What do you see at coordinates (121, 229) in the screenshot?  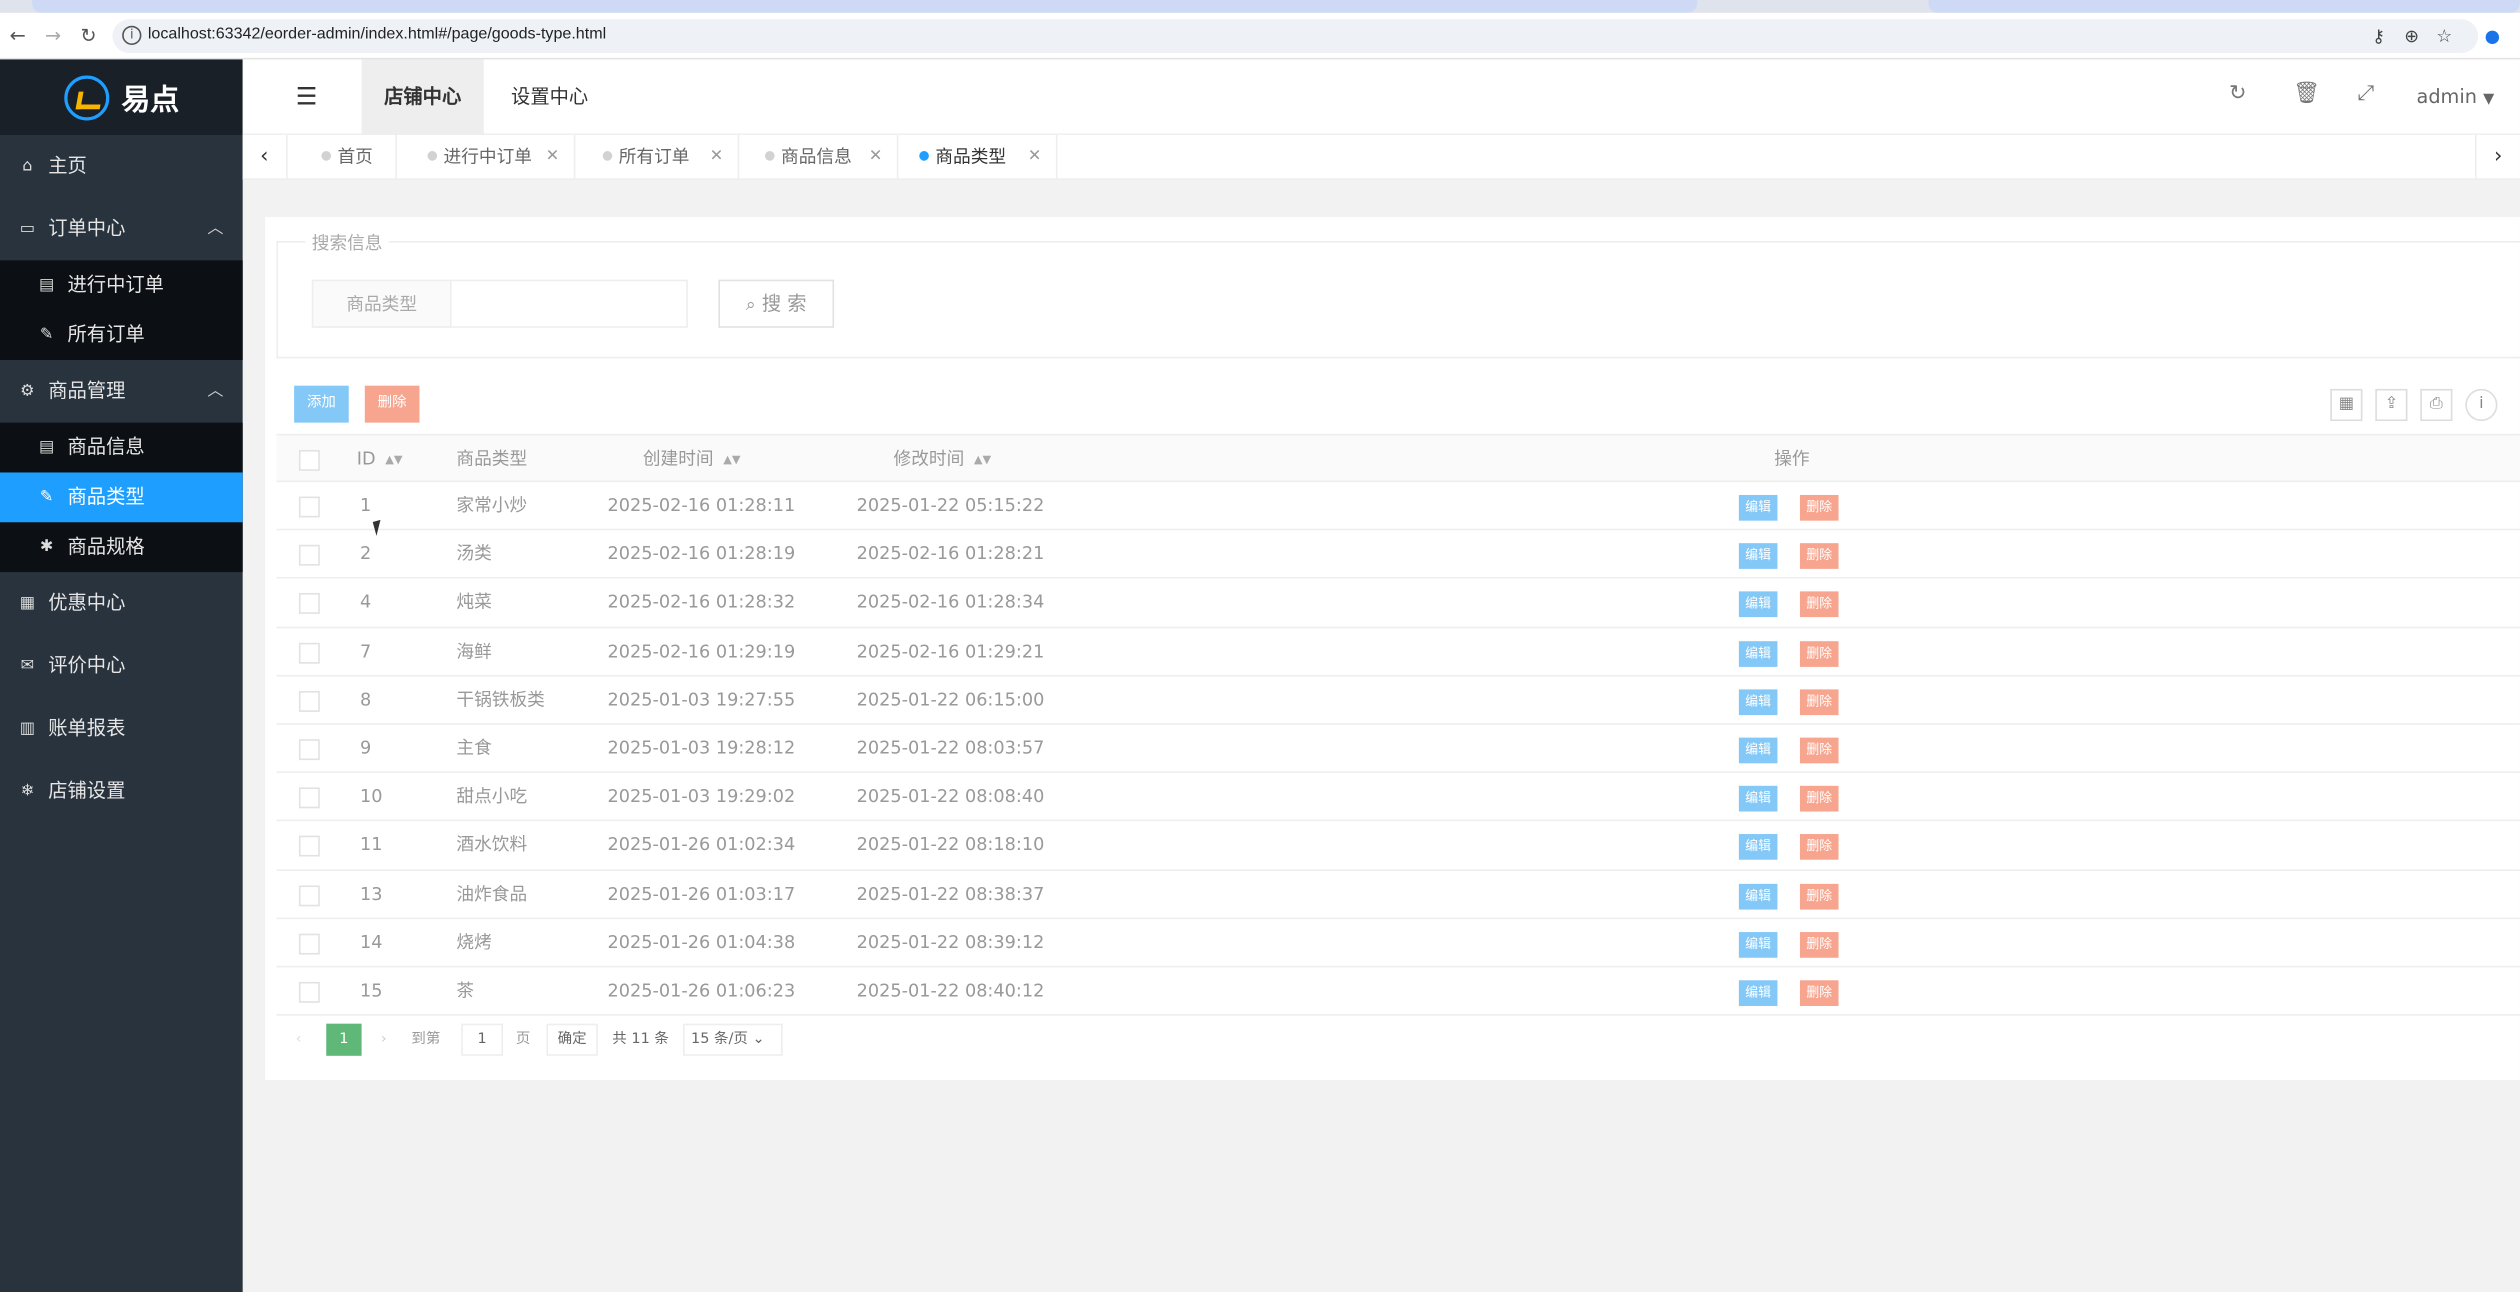 I see `sidebar-item-orders: ▭ 订单中心 ︿` at bounding box center [121, 229].